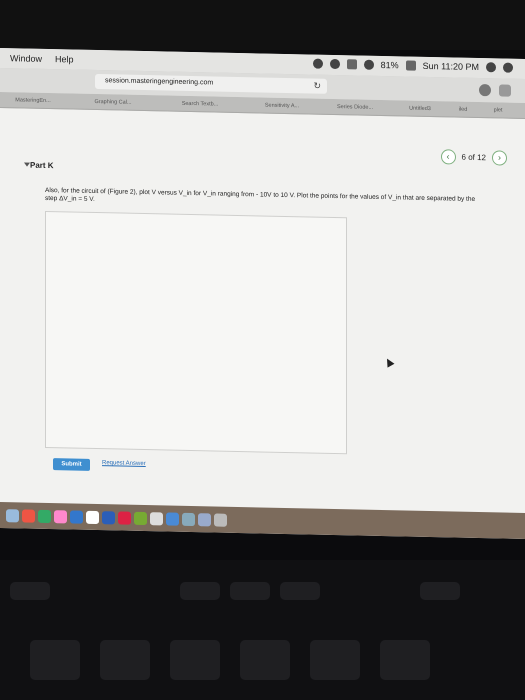  I want to click on tab-plet: plet, so click(498, 110).